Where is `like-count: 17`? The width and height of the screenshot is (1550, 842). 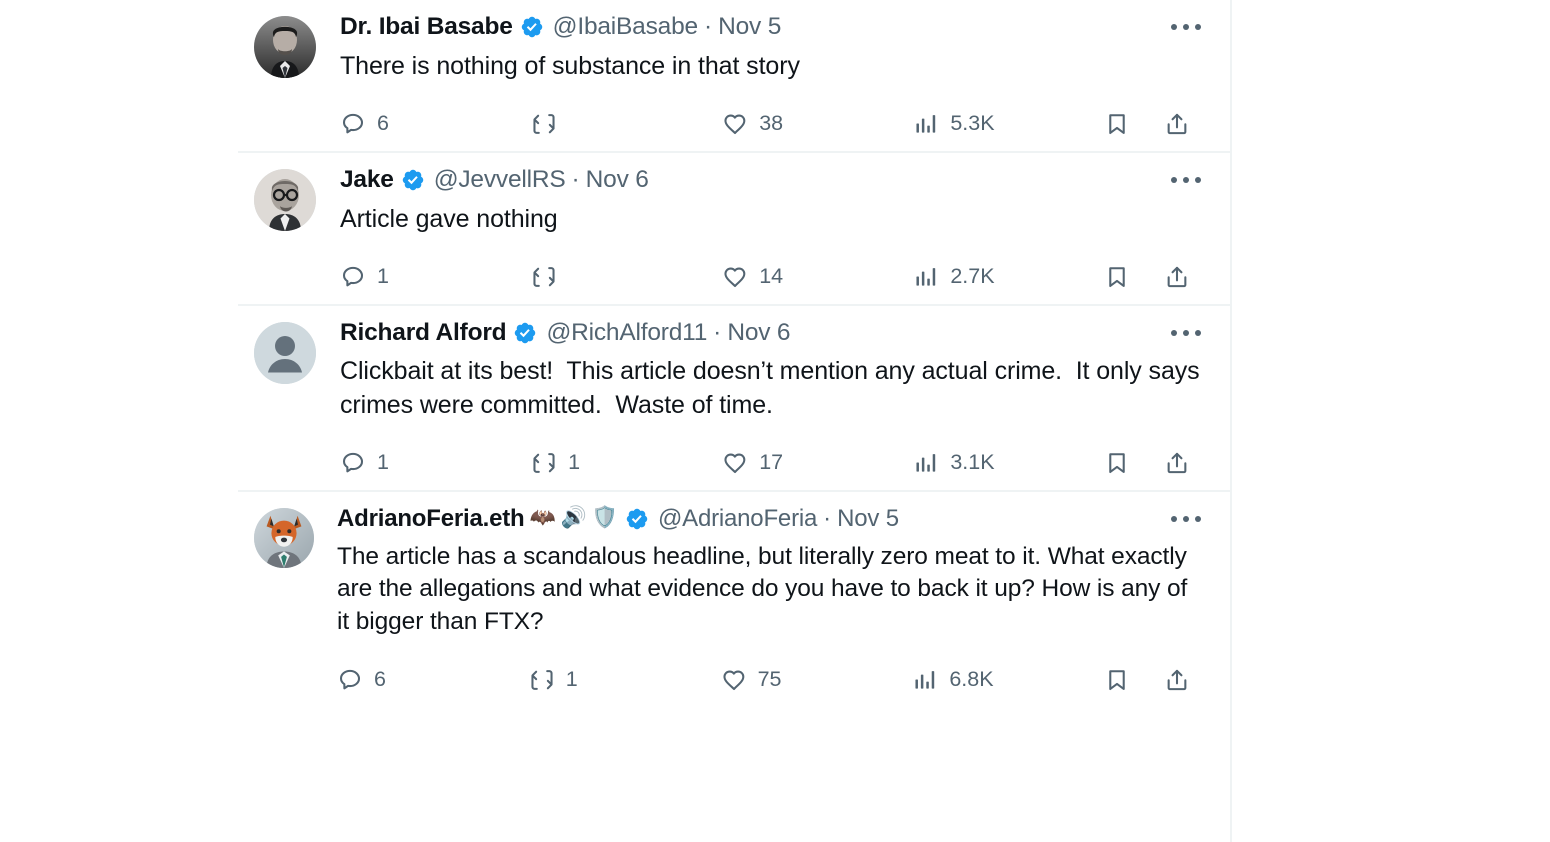
like-count: 17 is located at coordinates (771, 462).